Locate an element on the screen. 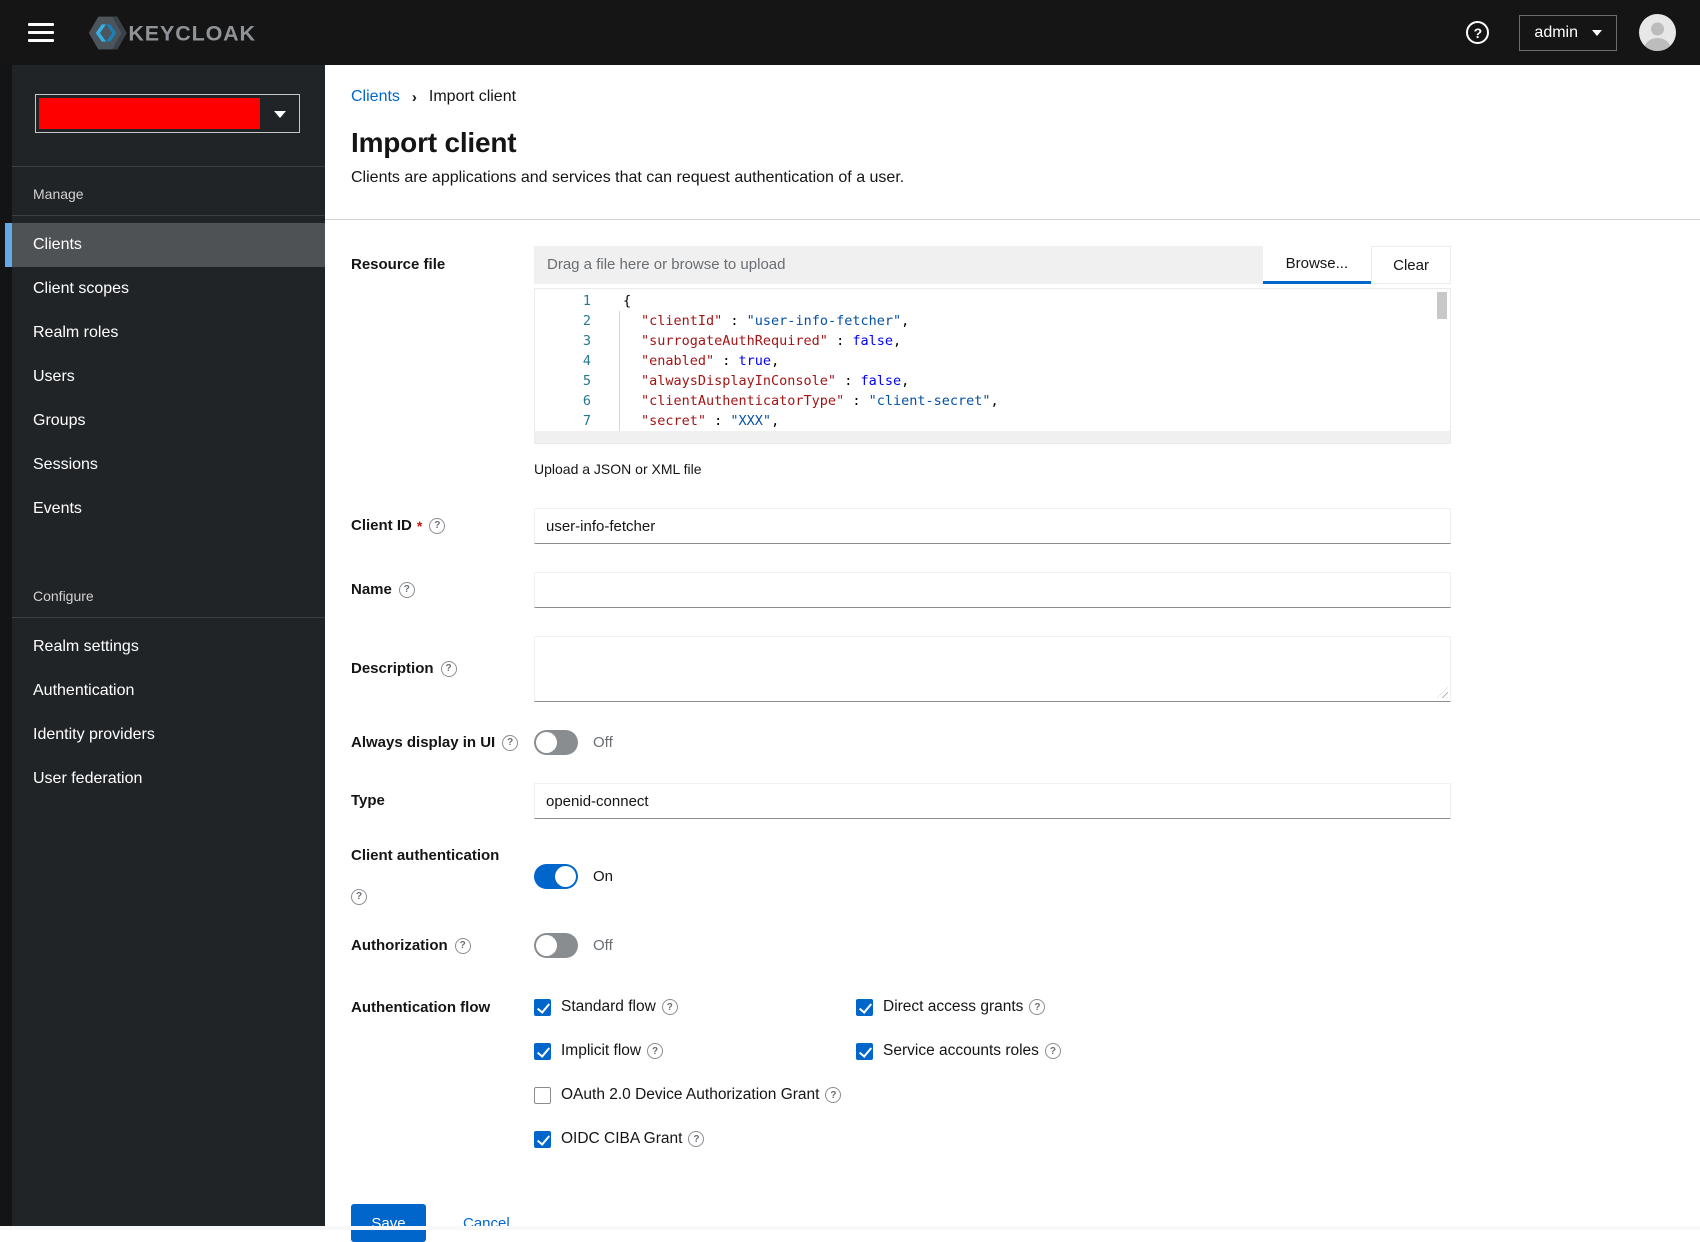 This screenshot has width=1700, height=1242. chevron-right-icon: › is located at coordinates (414, 97).